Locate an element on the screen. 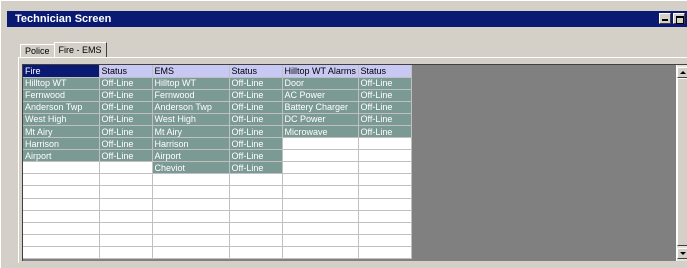  tab-police: Police is located at coordinates (37, 51).